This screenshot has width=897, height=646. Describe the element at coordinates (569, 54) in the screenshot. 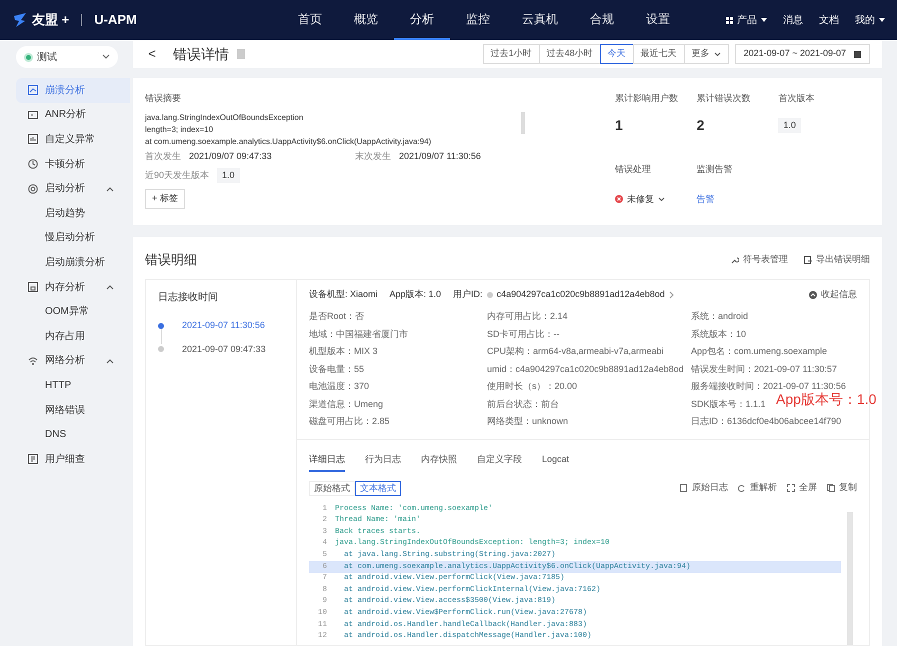

I see `time-range-button: 过去48小时` at that location.